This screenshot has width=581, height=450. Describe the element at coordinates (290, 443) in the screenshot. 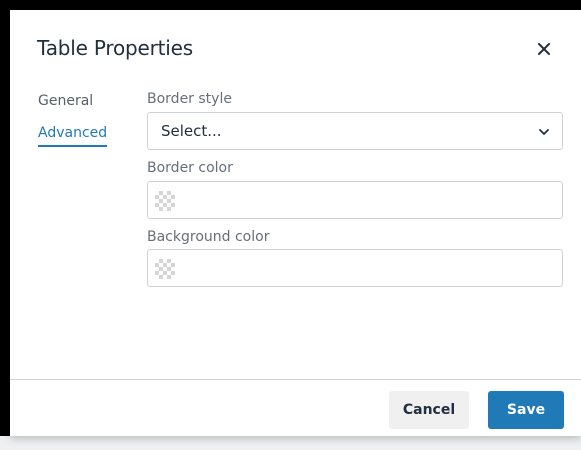

I see `backdrop-strip` at that location.